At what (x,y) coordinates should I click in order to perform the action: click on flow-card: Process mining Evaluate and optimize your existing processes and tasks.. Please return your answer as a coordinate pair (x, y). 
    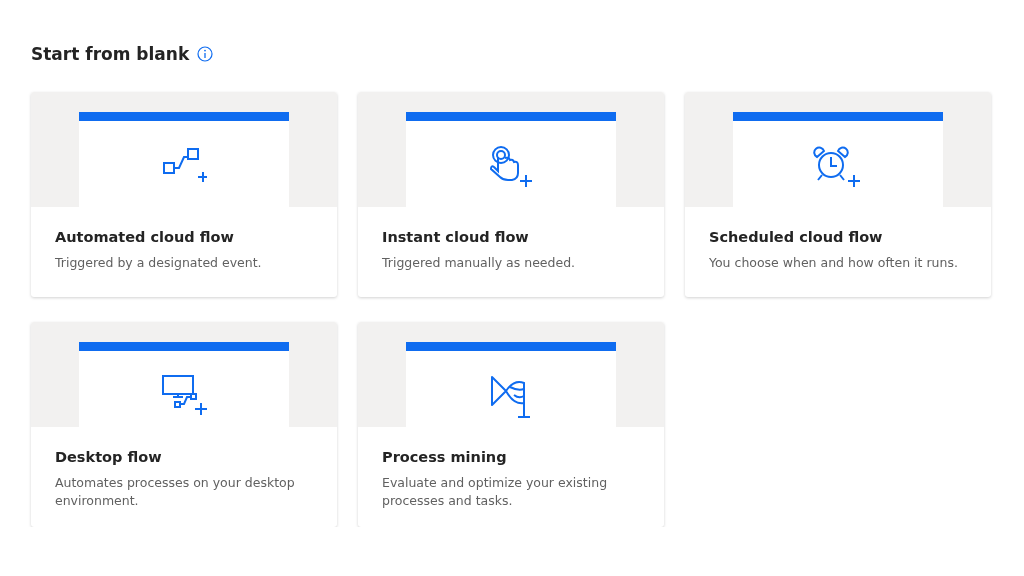
    Looking at the image, I should click on (511, 424).